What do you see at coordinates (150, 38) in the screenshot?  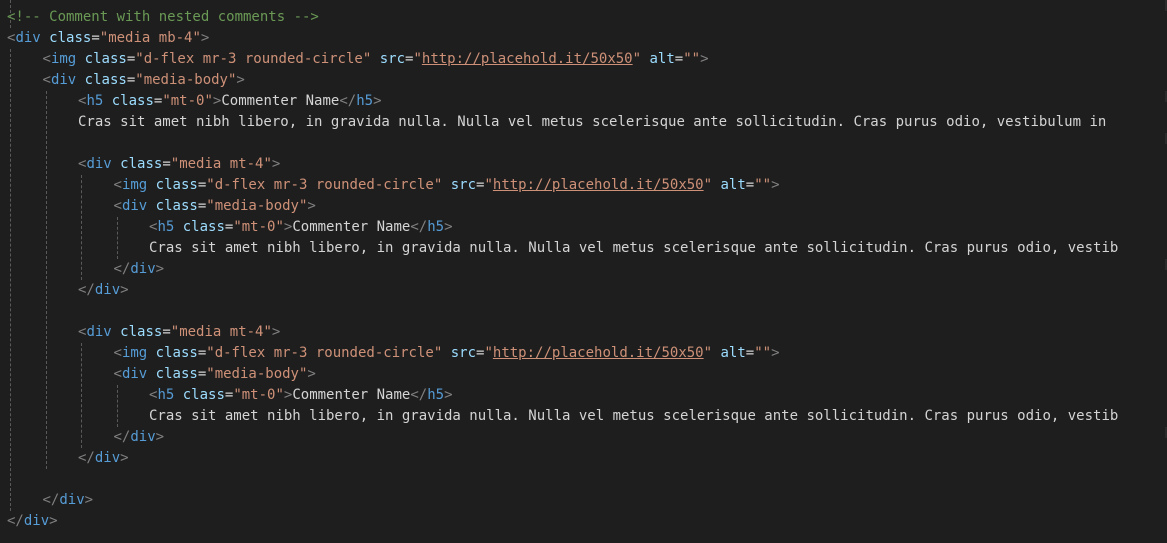 I see `string-token: "media mb-4"` at bounding box center [150, 38].